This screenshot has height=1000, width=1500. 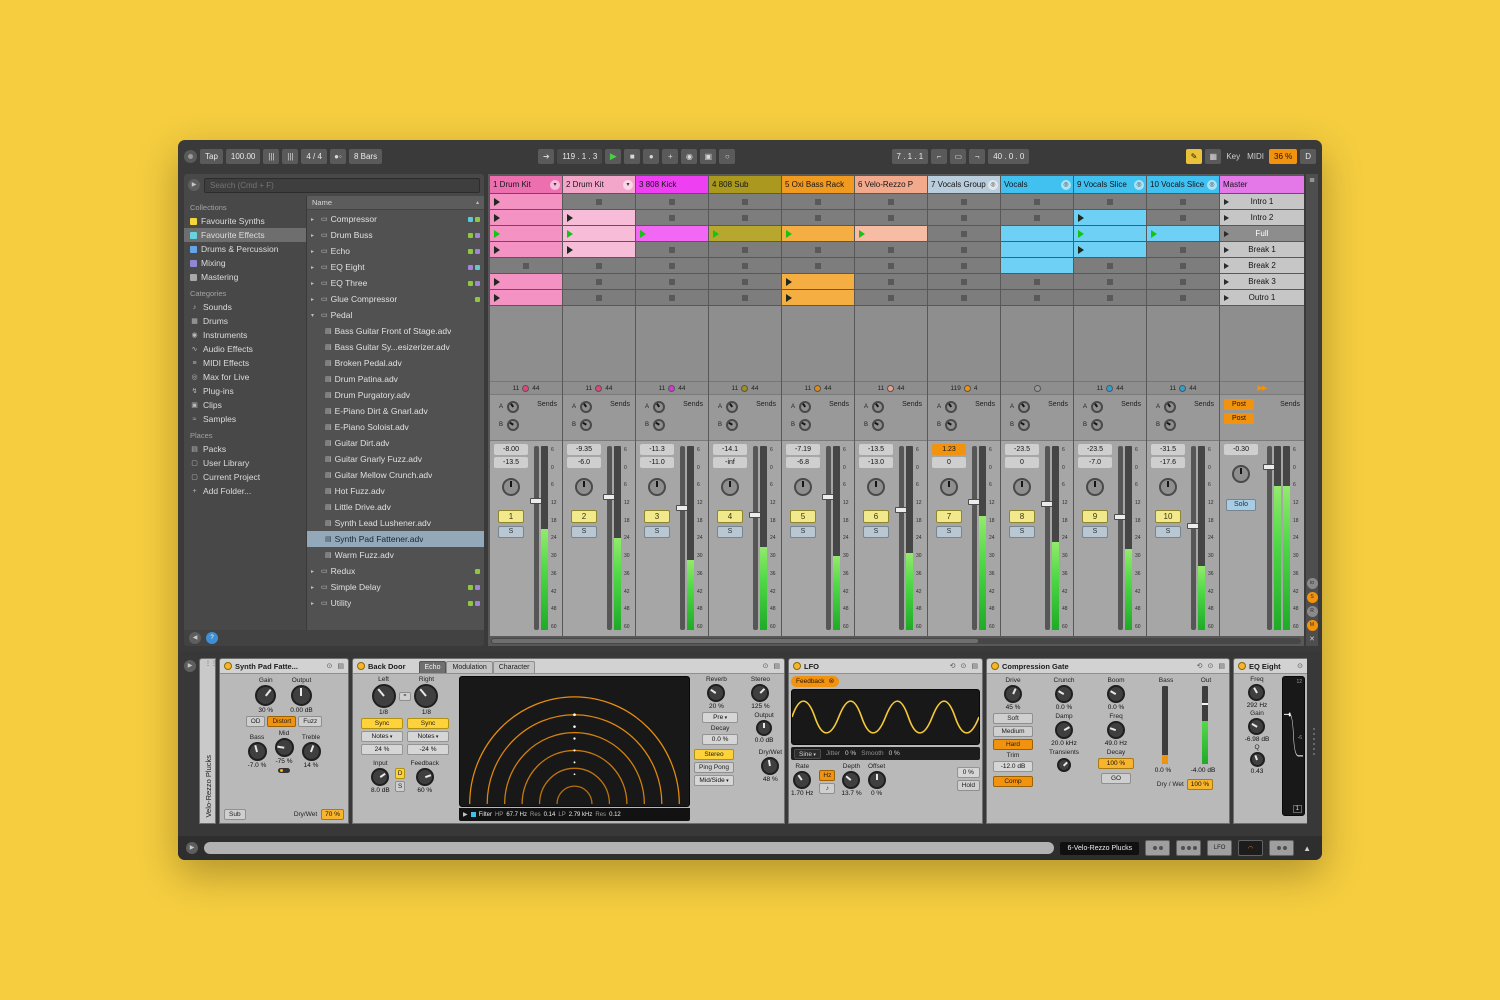 I want to click on mid-knob, so click(x=284, y=747).